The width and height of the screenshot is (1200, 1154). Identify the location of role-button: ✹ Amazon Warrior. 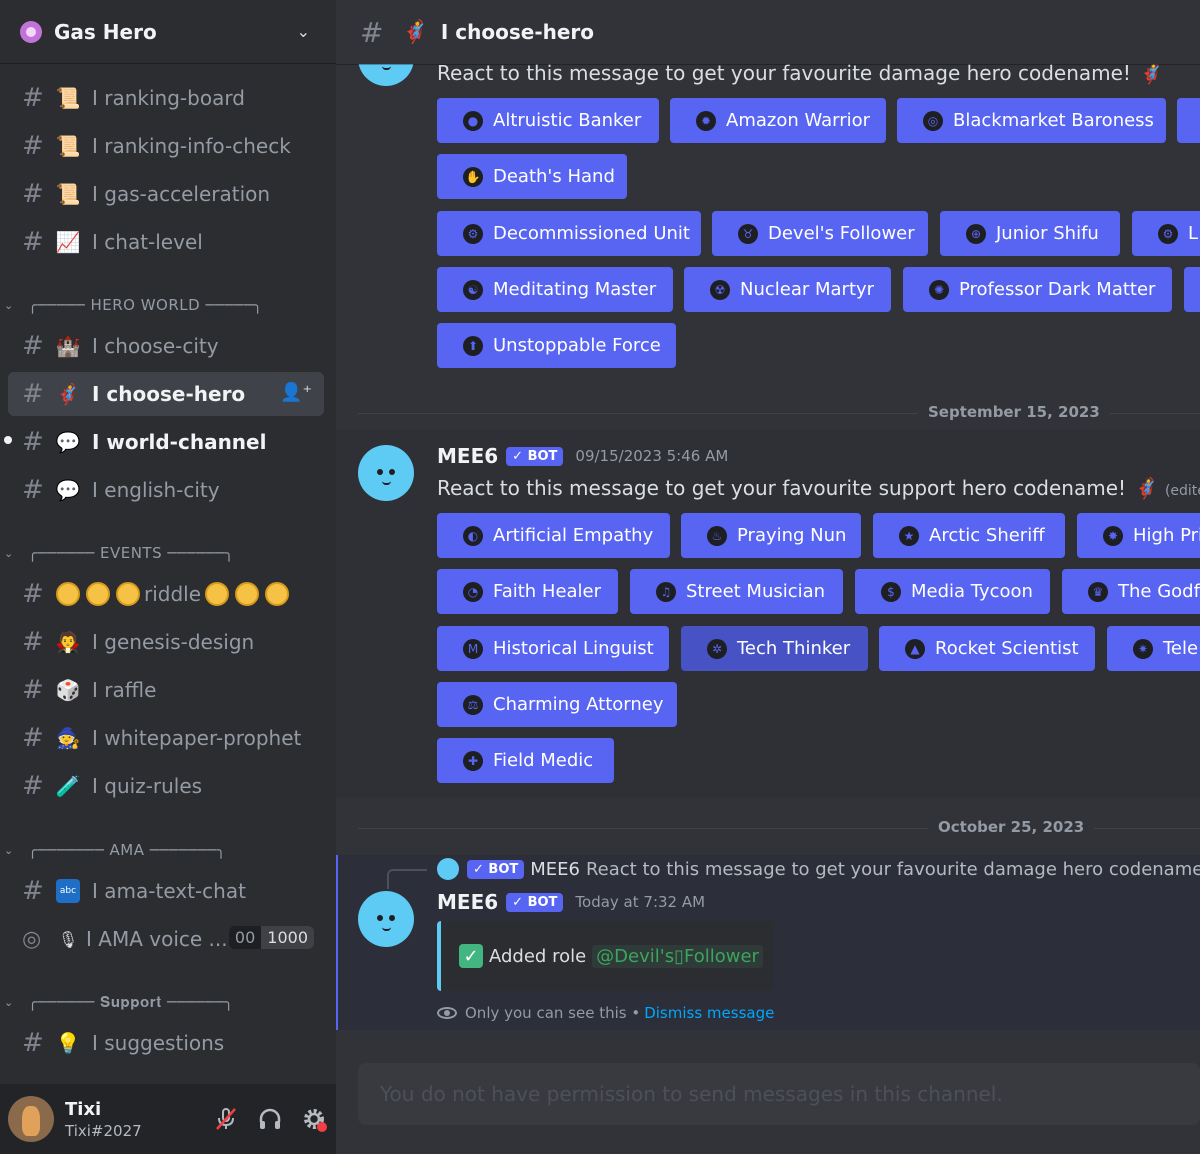
(778, 120).